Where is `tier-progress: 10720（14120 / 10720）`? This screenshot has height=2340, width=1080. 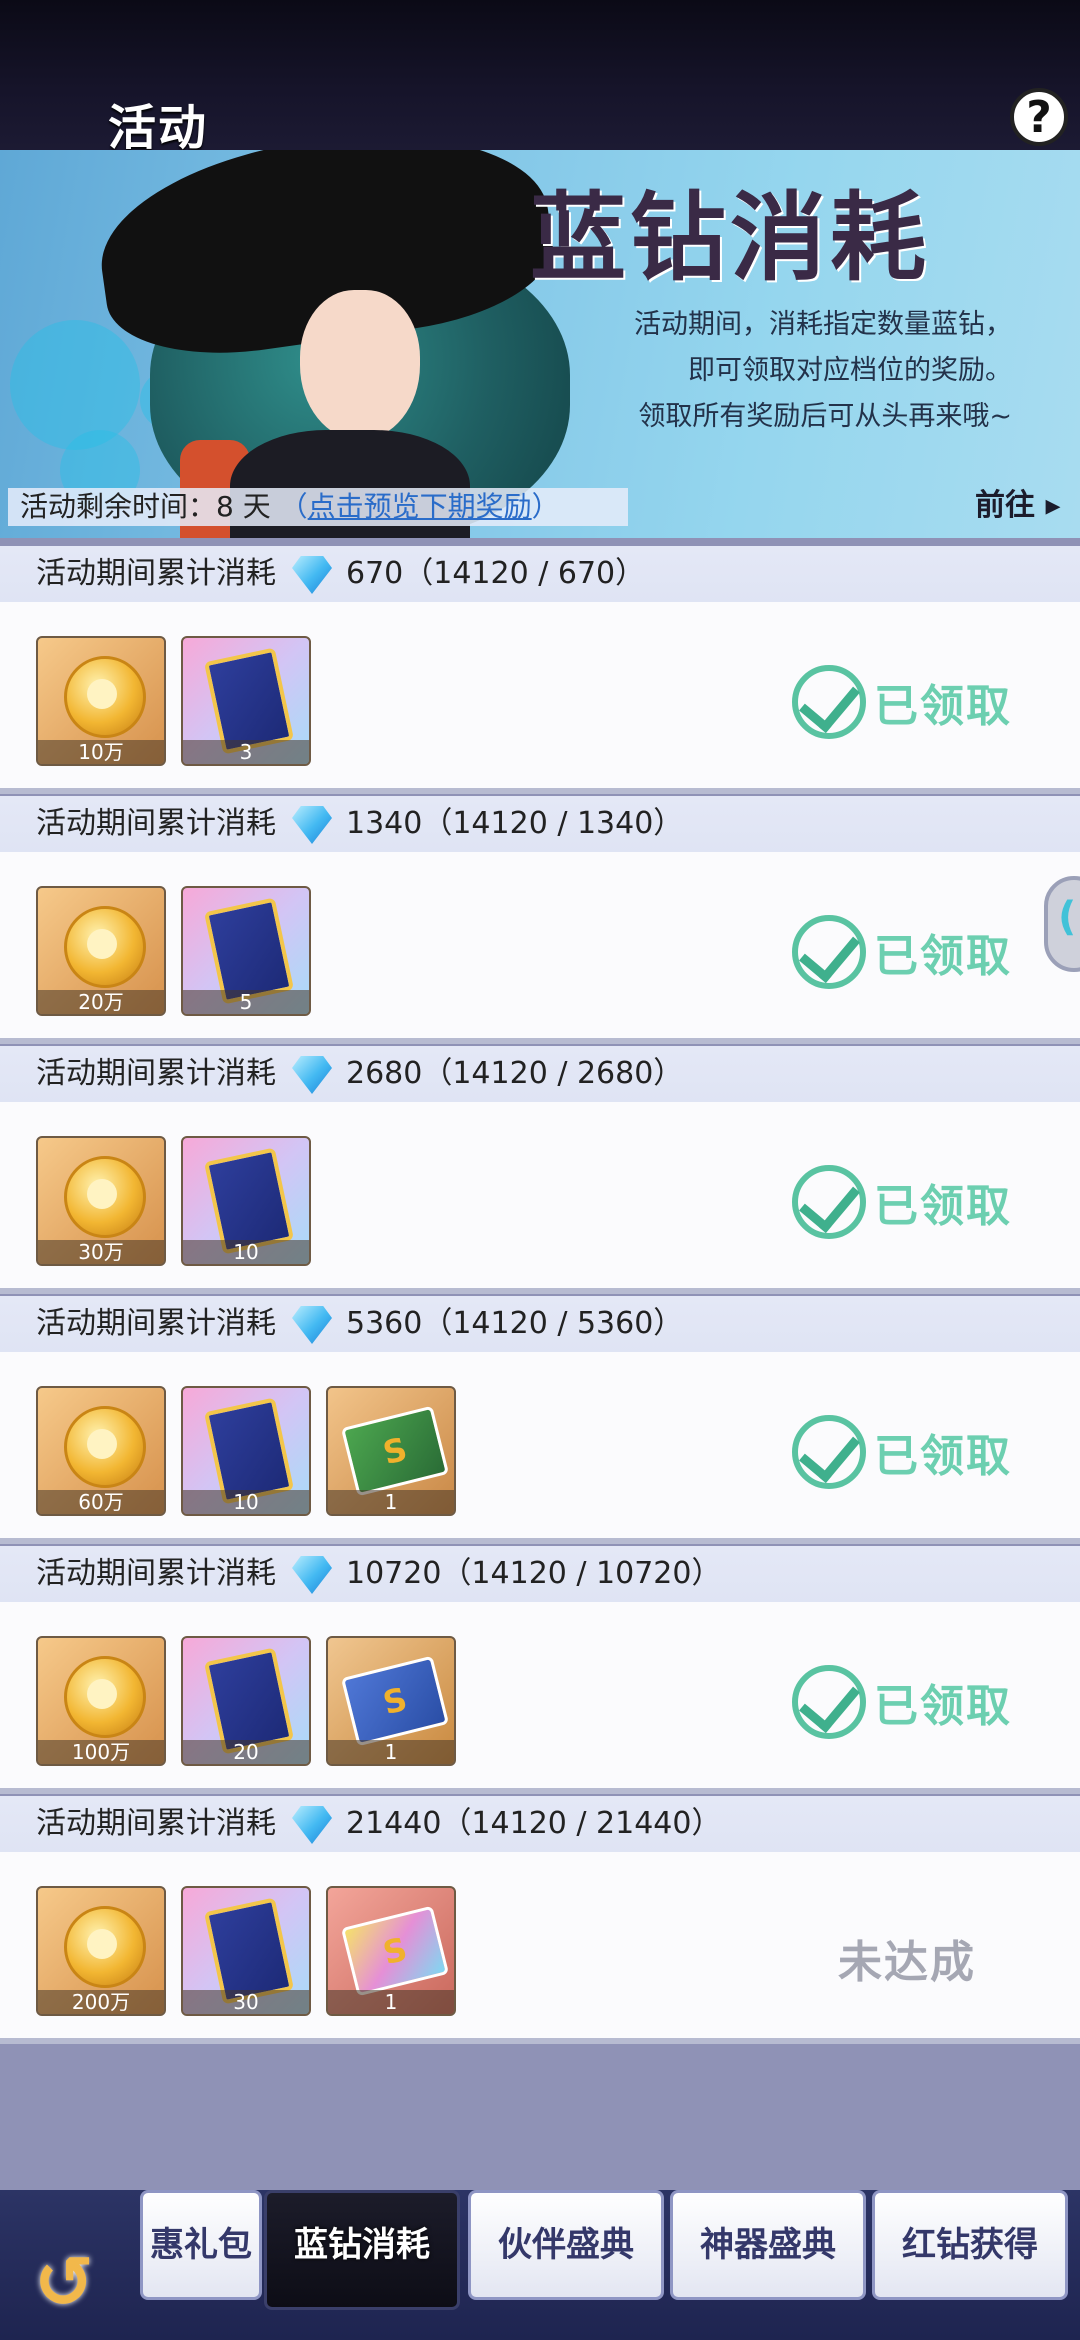
tier-progress: 10720（14120 / 10720） is located at coordinates (534, 1573).